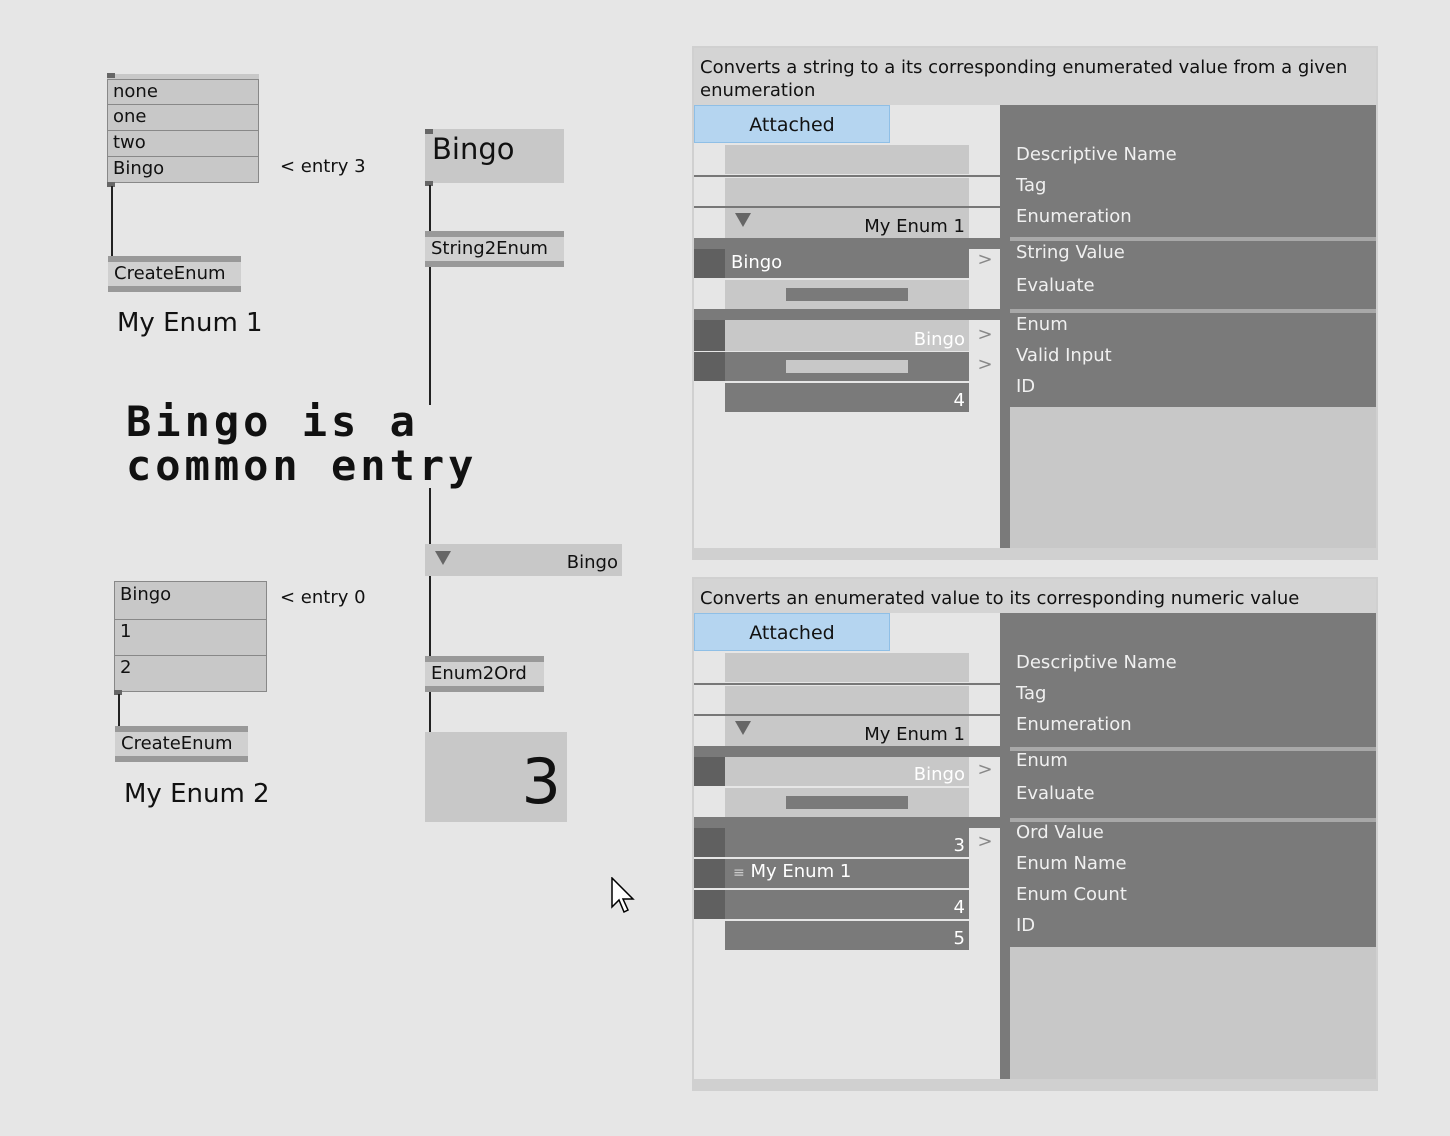 The width and height of the screenshot is (1450, 1136). Describe the element at coordinates (959, 938) in the screenshot. I see `id-text: 5` at that location.